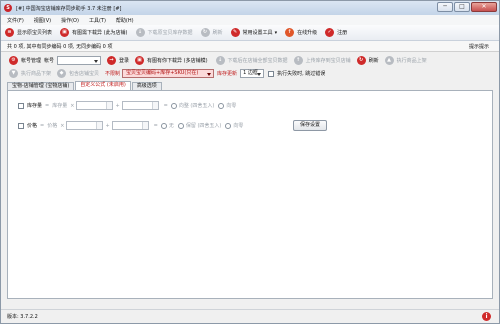 The image size is (500, 324). I want to click on refresh-account-button: 刷新, so click(374, 60).